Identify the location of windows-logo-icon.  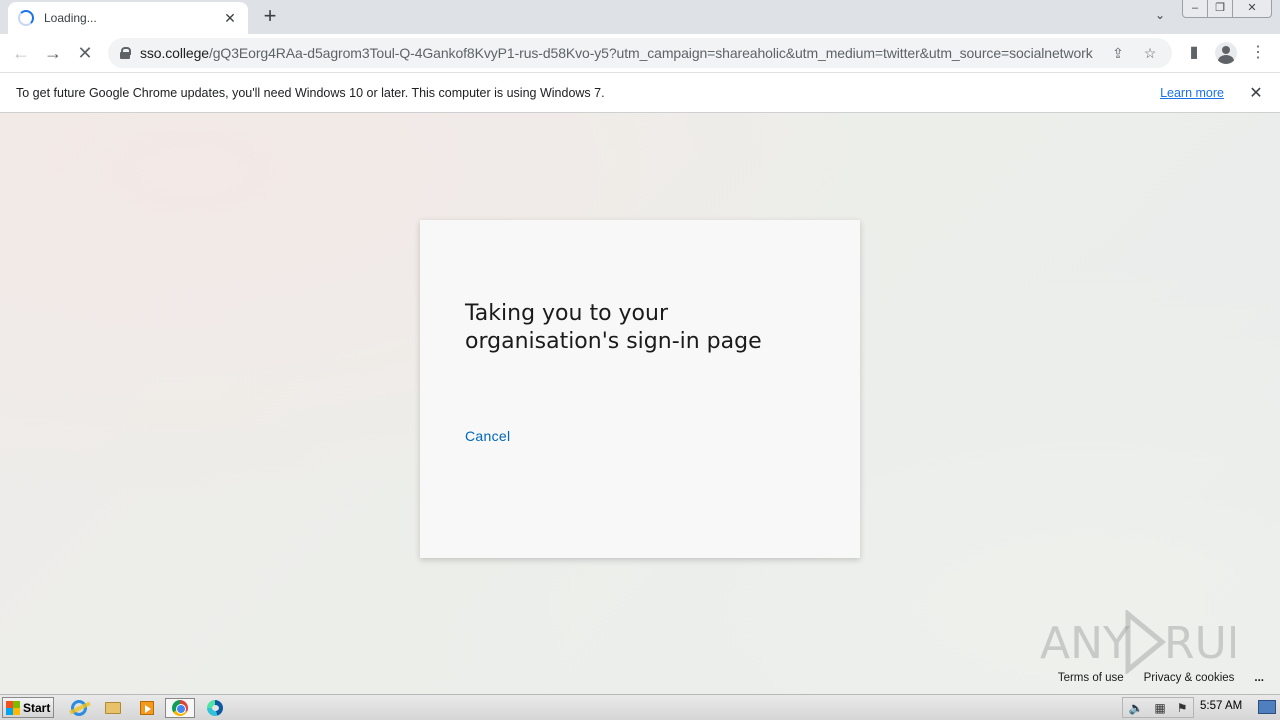
(13, 707).